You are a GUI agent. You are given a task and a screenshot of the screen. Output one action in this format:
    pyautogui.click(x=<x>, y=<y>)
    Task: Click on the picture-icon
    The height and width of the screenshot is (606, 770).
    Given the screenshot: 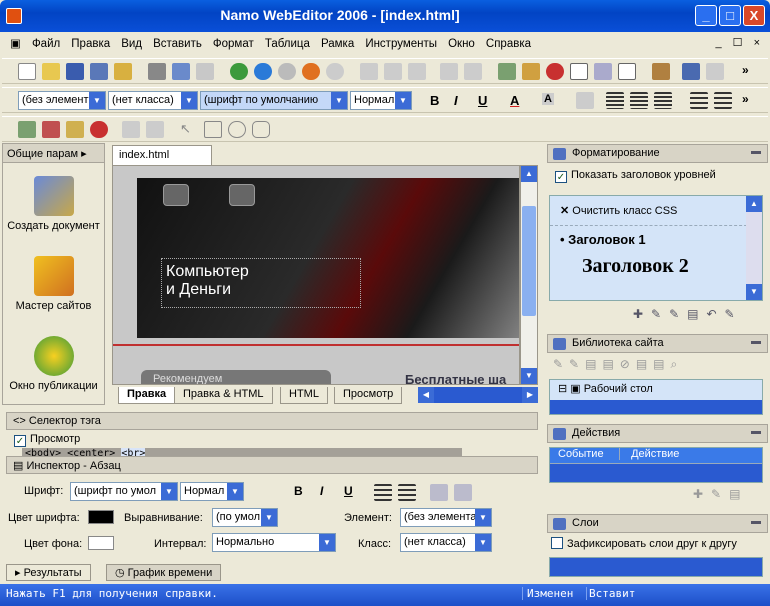 What is the action you would take?
    pyautogui.click(x=155, y=129)
    